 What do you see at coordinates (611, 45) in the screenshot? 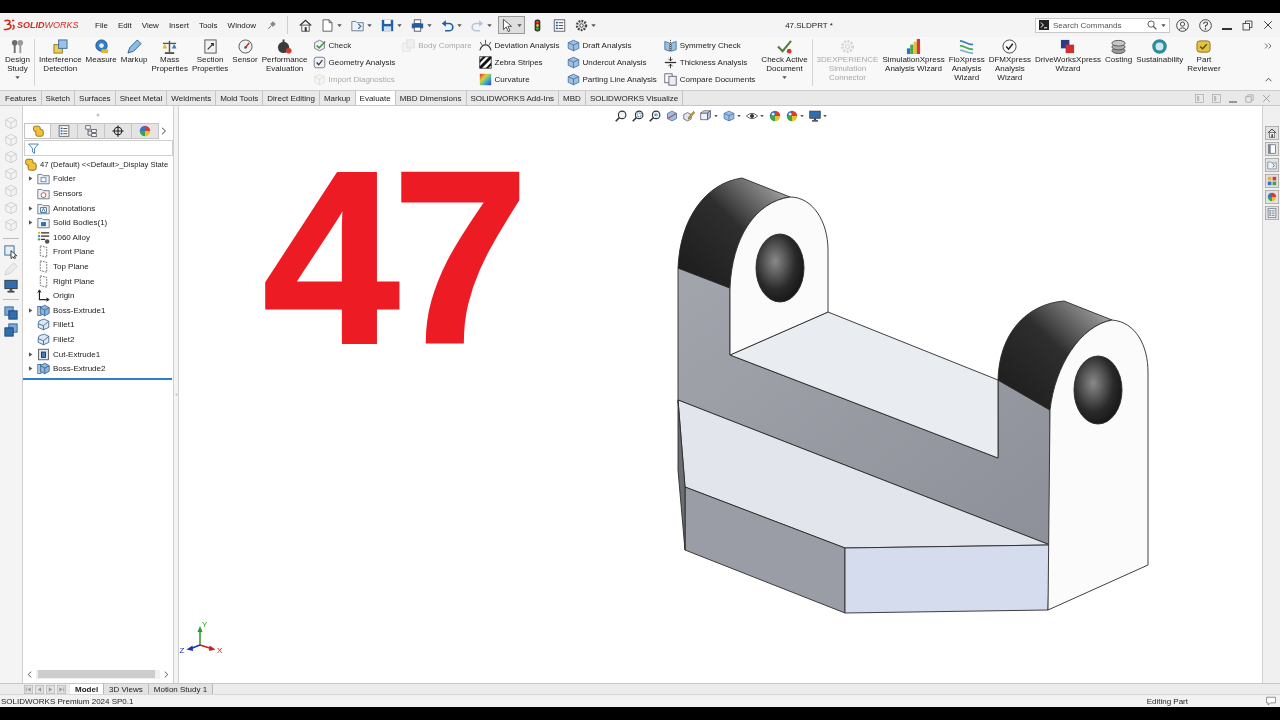
I see `ribbon-command: Draft Analysis` at bounding box center [611, 45].